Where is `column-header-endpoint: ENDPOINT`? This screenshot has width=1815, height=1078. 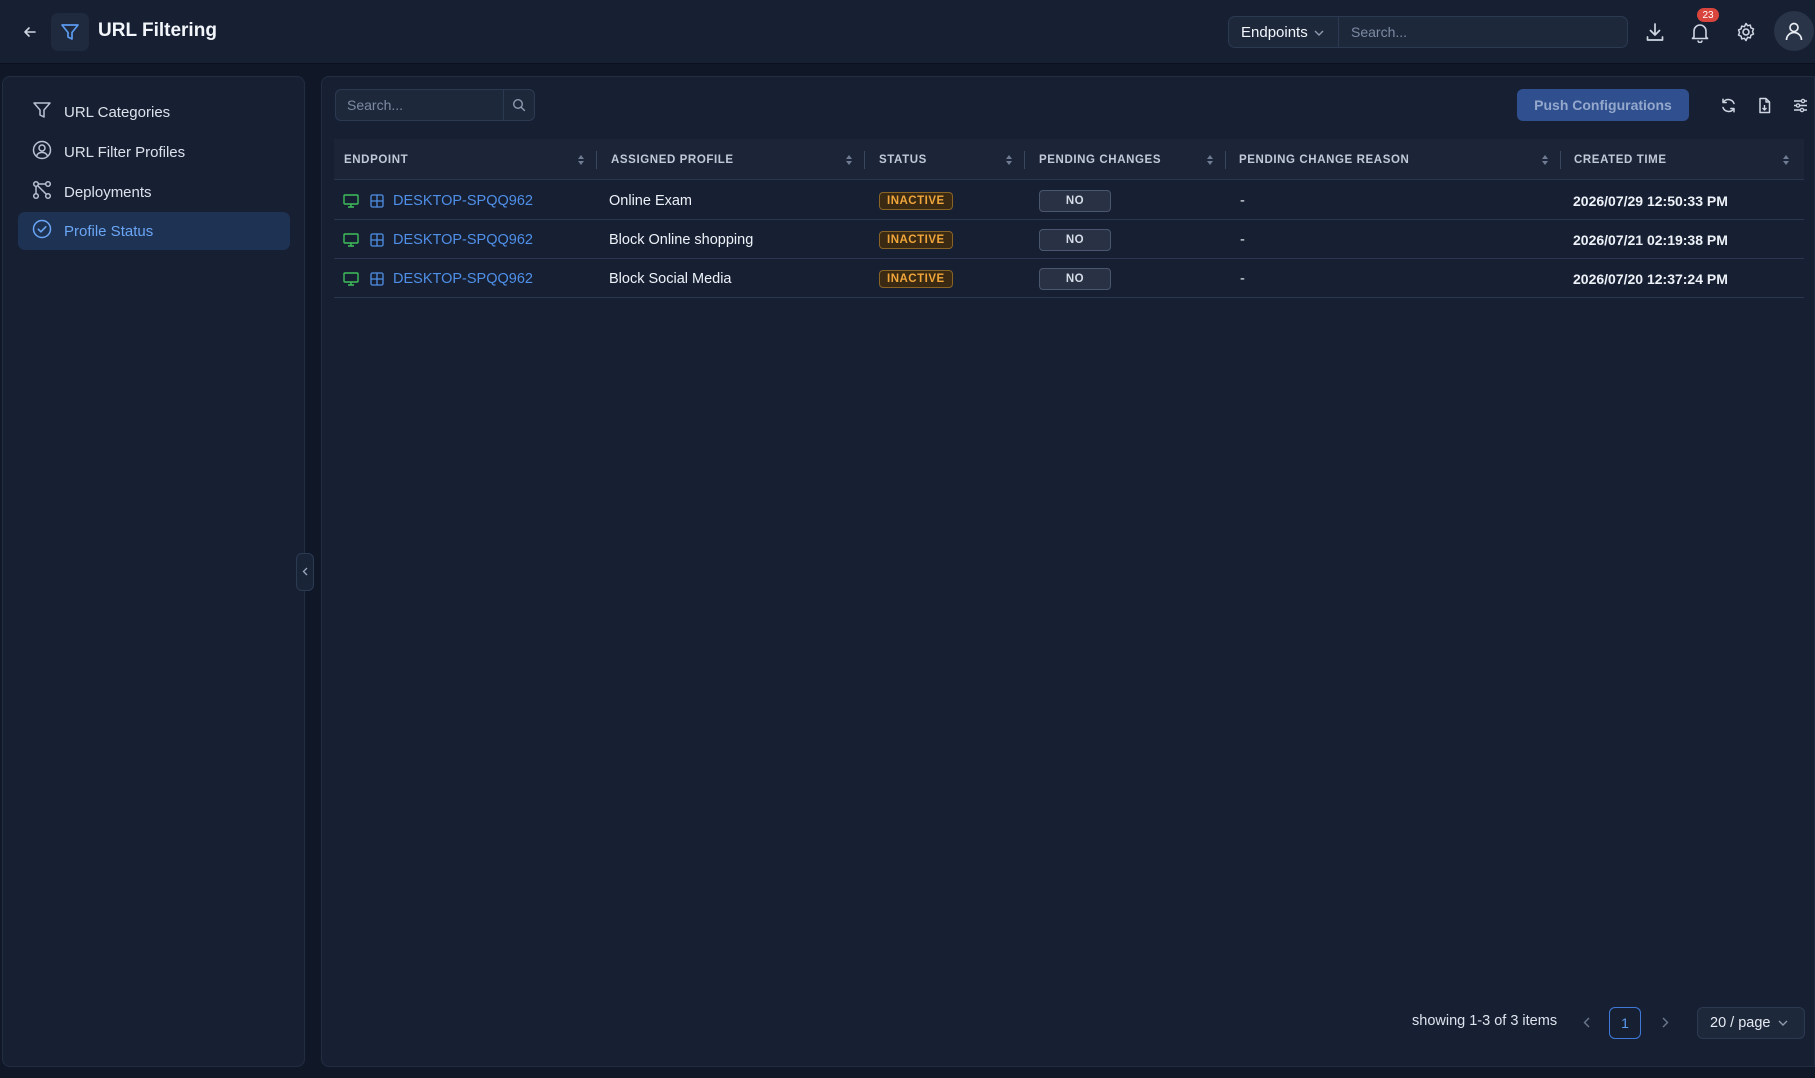
column-header-endpoint: ENDPOINT is located at coordinates (376, 159).